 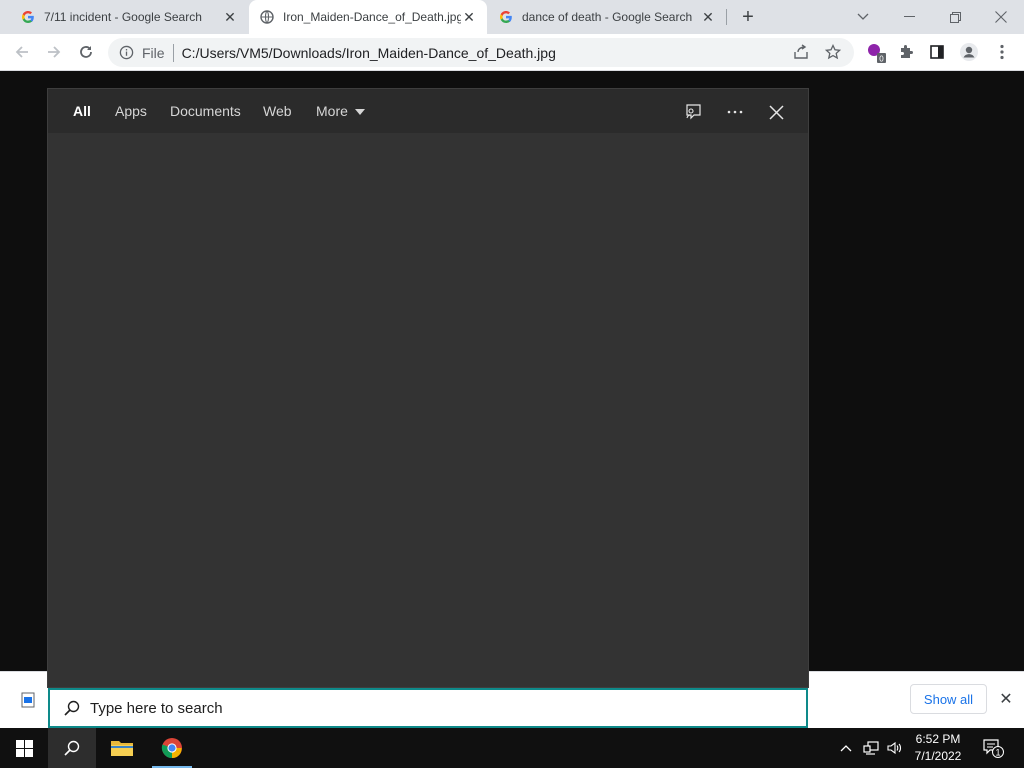 What do you see at coordinates (372, 17) in the screenshot?
I see `tab-title: Iron_Maiden-Dance_of_Death.jpg` at bounding box center [372, 17].